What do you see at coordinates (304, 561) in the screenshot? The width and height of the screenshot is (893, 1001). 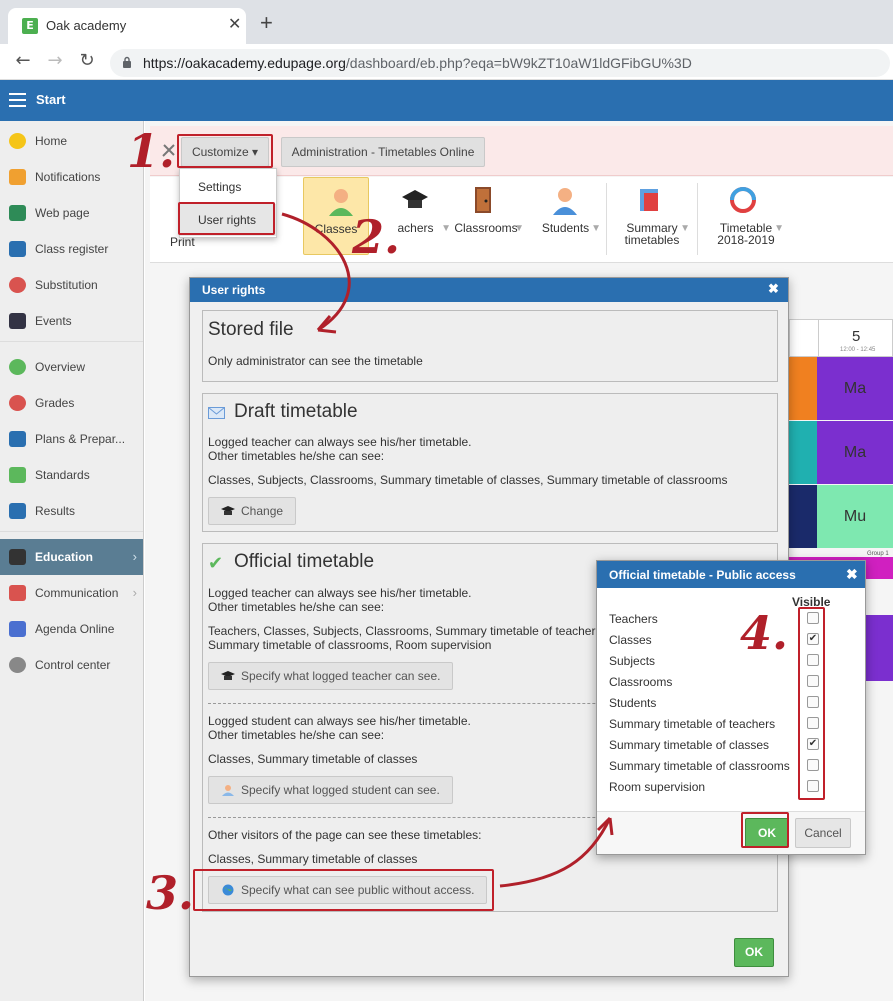 I see `official-title: Official timetable` at bounding box center [304, 561].